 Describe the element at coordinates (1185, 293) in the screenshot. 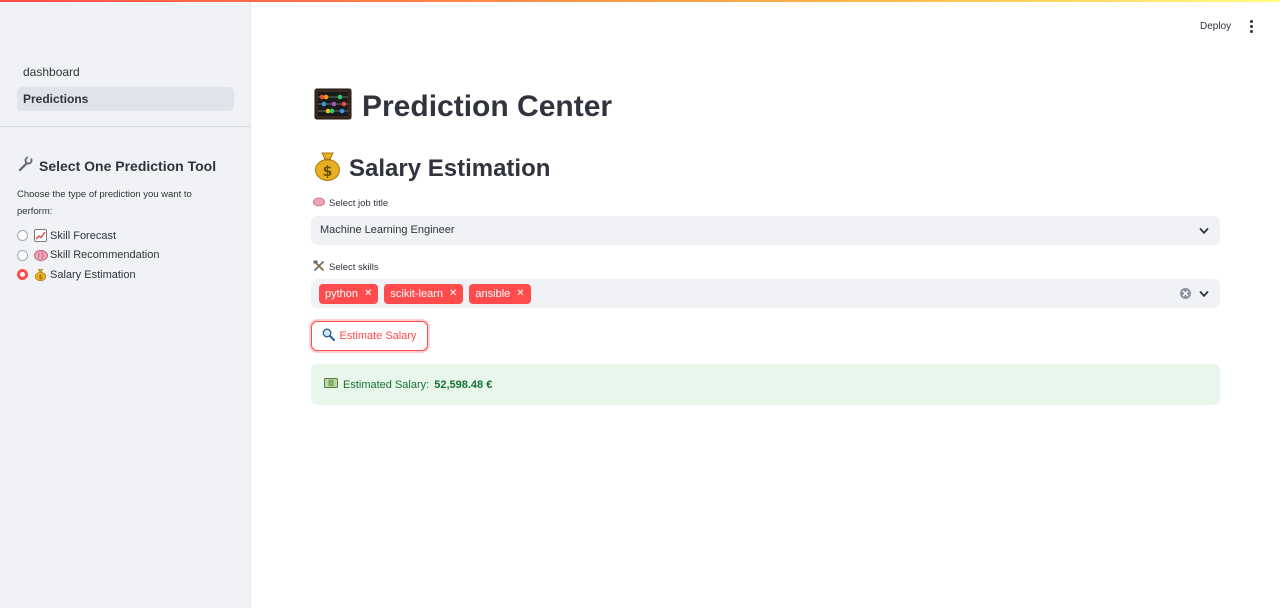

I see `clear-all-icon` at that location.